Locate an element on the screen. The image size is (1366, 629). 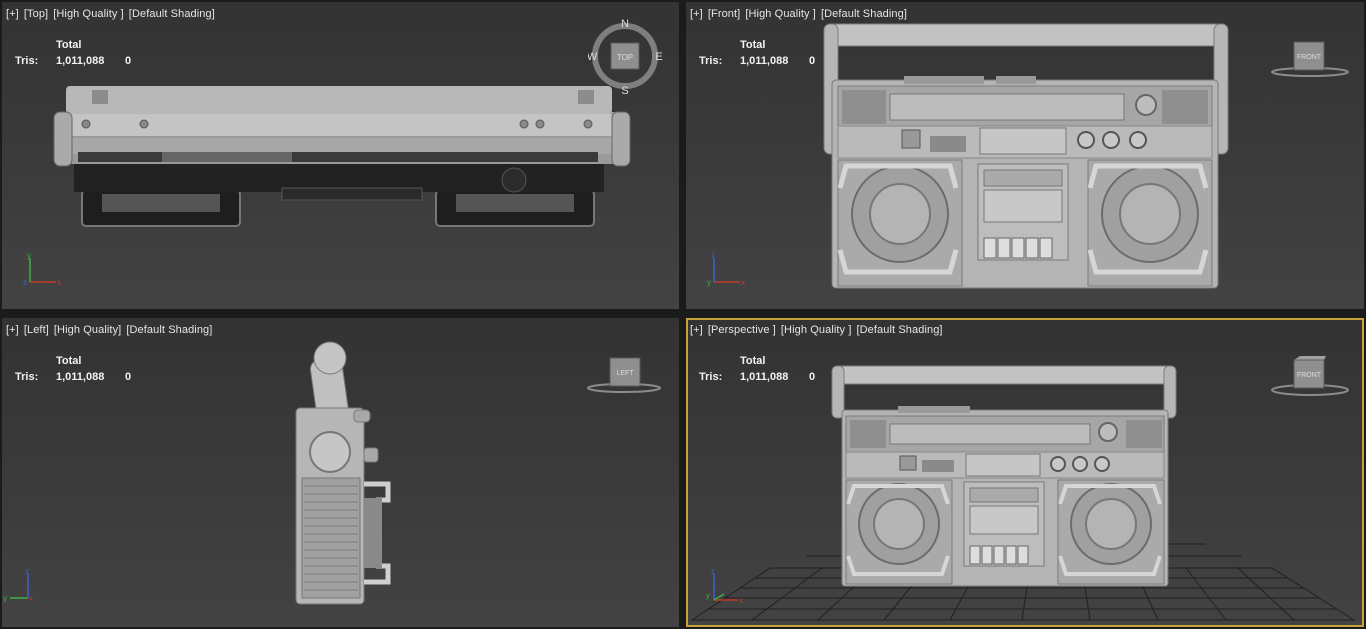
axis-tripod-icon: y z x is located at coordinates (18, 585).